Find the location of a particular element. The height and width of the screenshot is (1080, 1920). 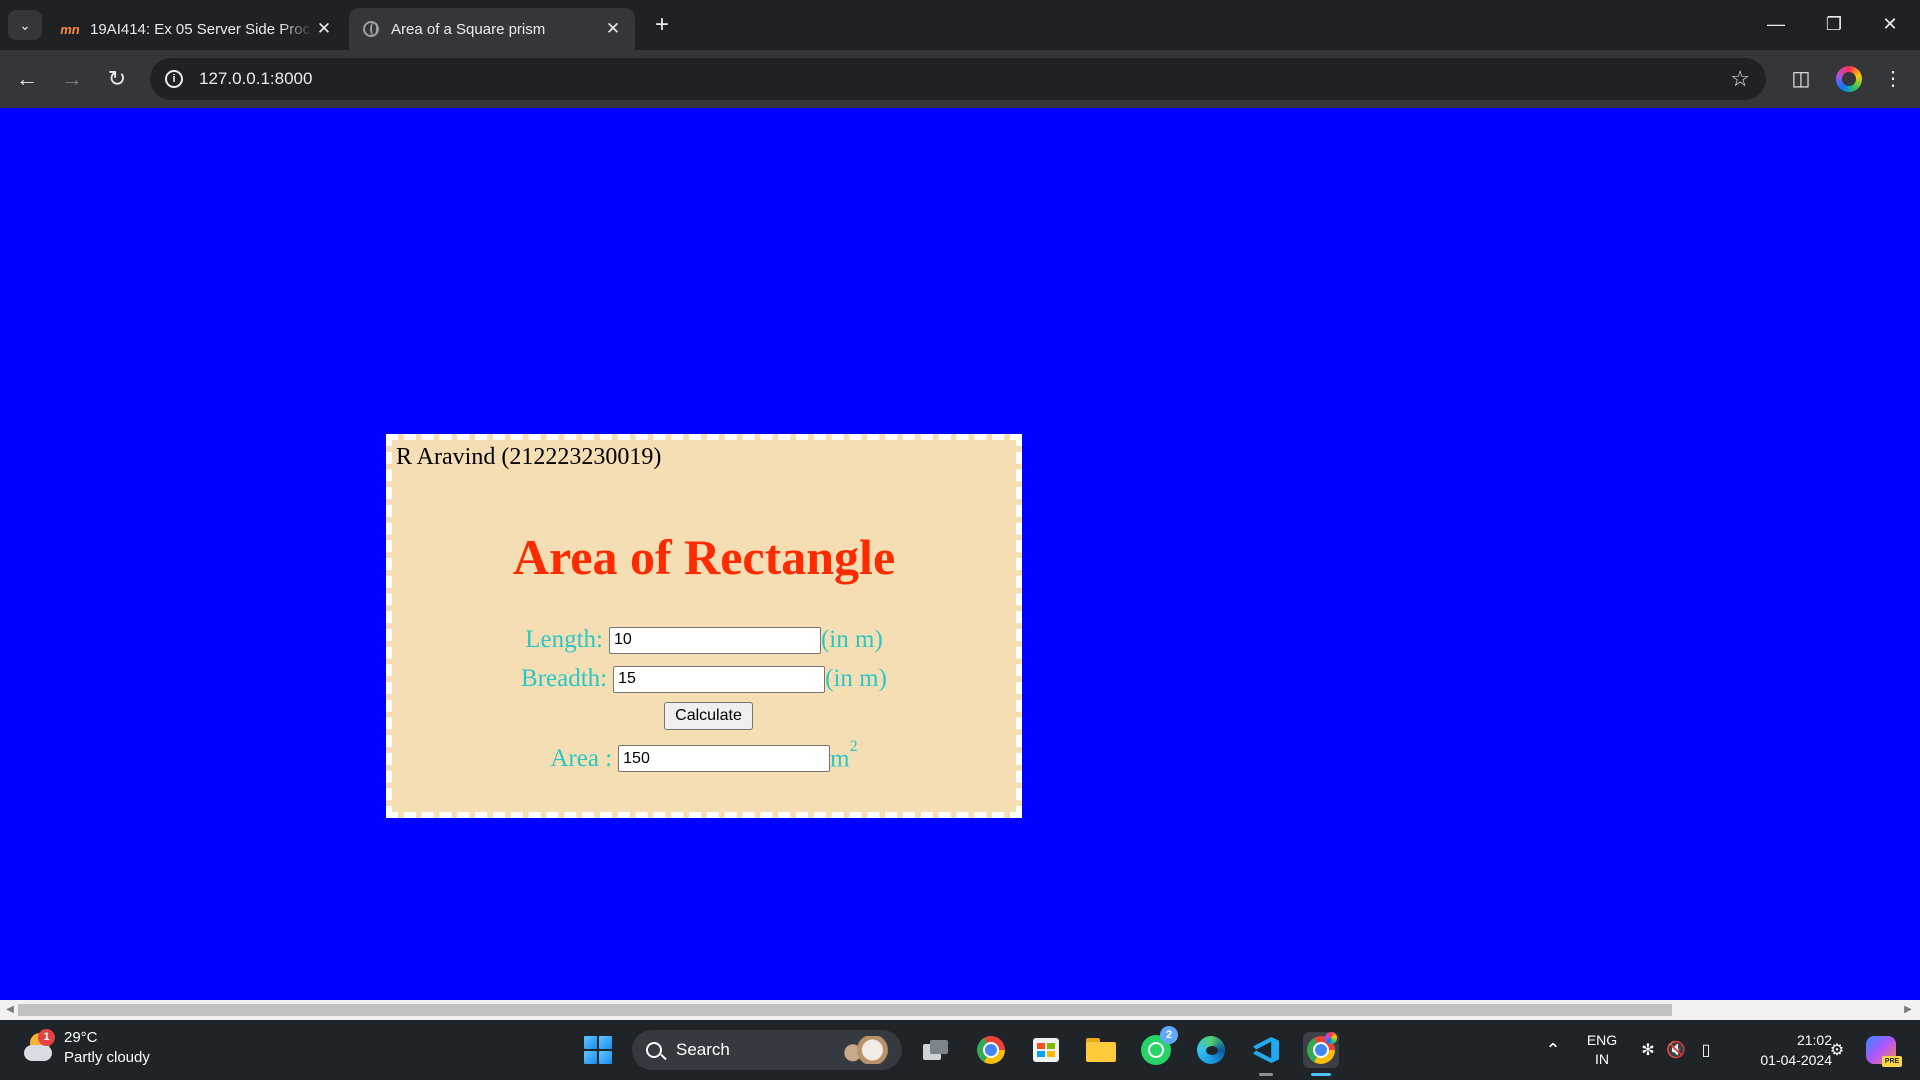

scroll-left-arrow-icon: ◀ is located at coordinates (10, 1010).